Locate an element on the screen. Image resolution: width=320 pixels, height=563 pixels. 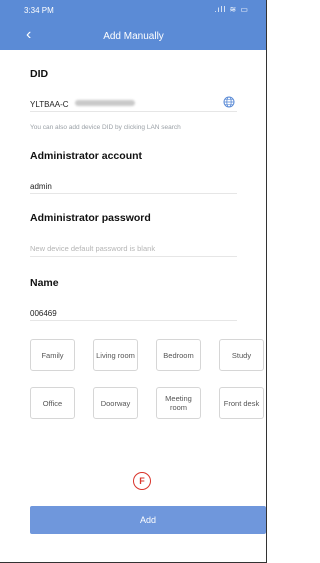
admin-account-field: admin is located at coordinates (133, 183).